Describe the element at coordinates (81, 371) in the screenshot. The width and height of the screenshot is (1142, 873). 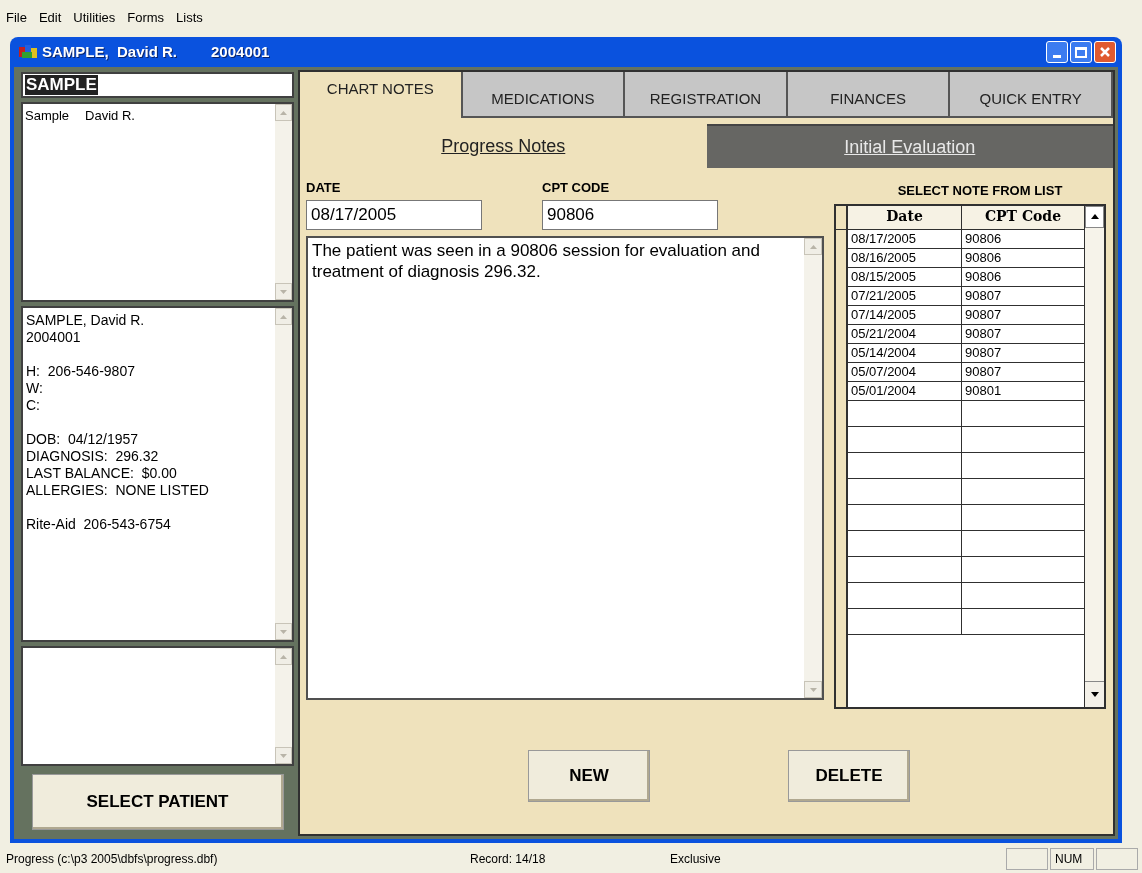
I see `info-line: H: 206-546-9807` at that location.